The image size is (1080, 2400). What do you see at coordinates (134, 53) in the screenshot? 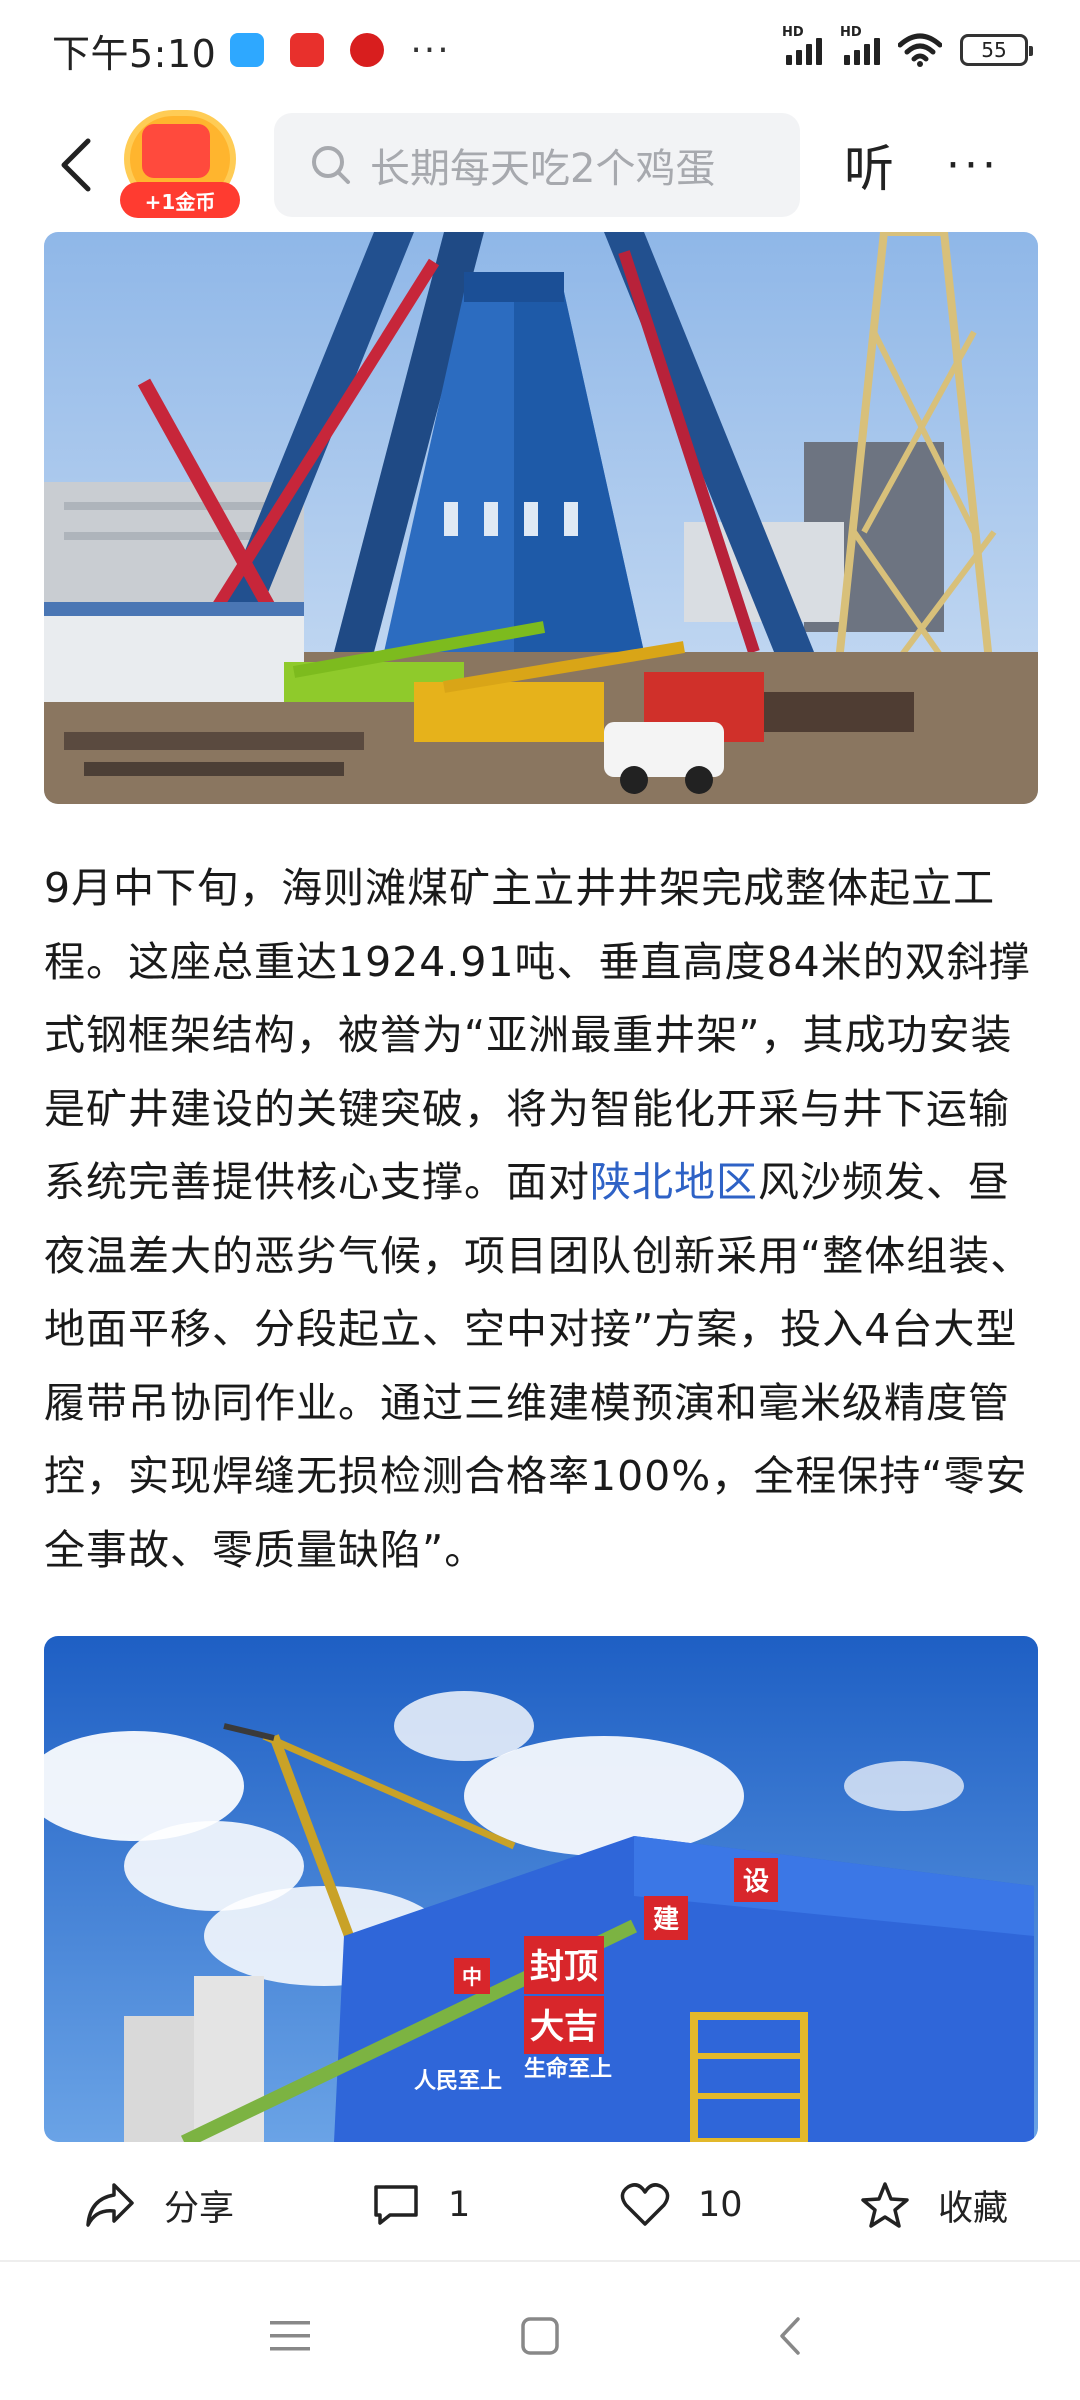
I see `status-time: 下午5:10` at bounding box center [134, 53].